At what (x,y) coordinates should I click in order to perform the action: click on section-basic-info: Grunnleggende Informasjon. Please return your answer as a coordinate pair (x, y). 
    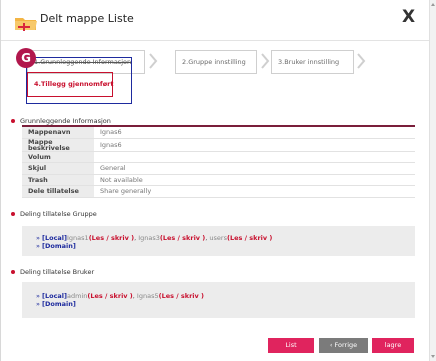
    Looking at the image, I should click on (61, 121).